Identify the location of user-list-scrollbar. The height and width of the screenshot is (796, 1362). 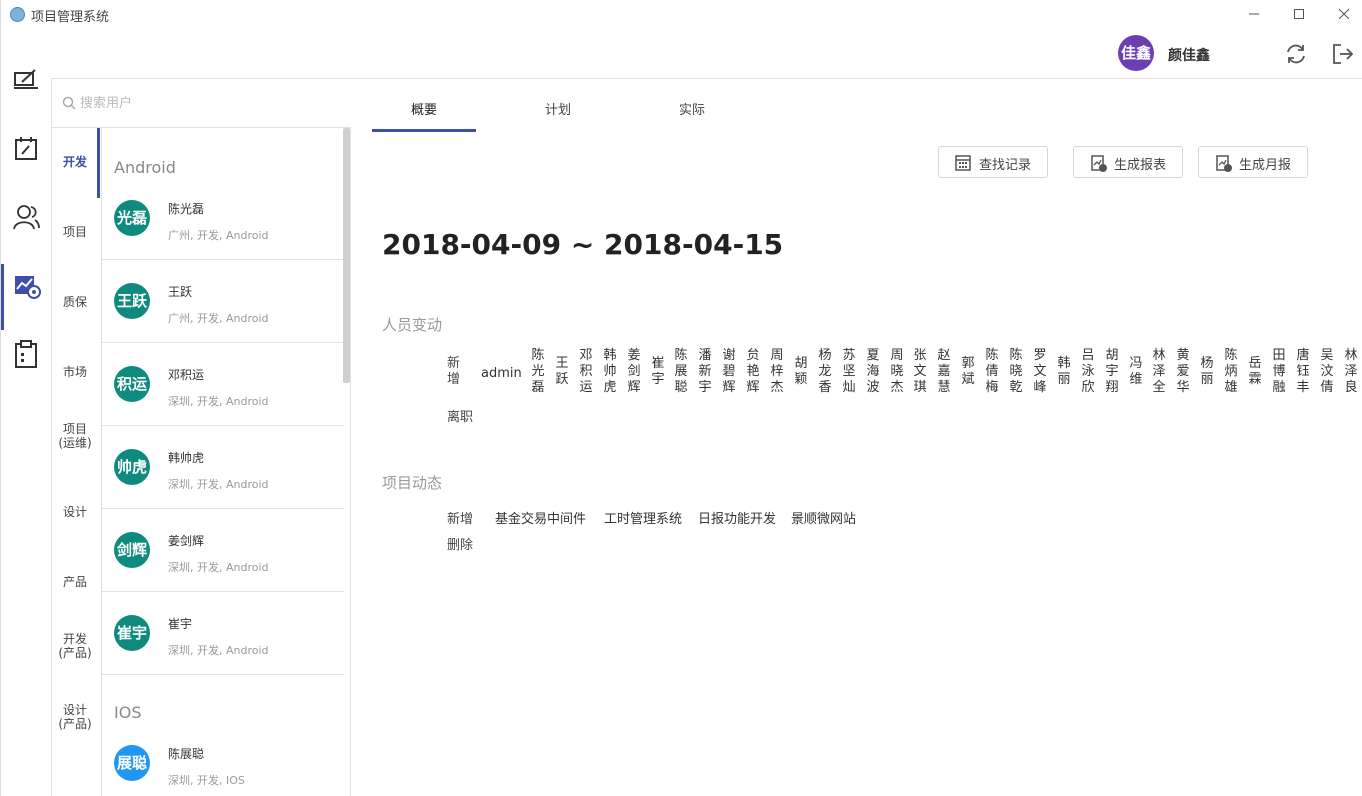
(346, 255).